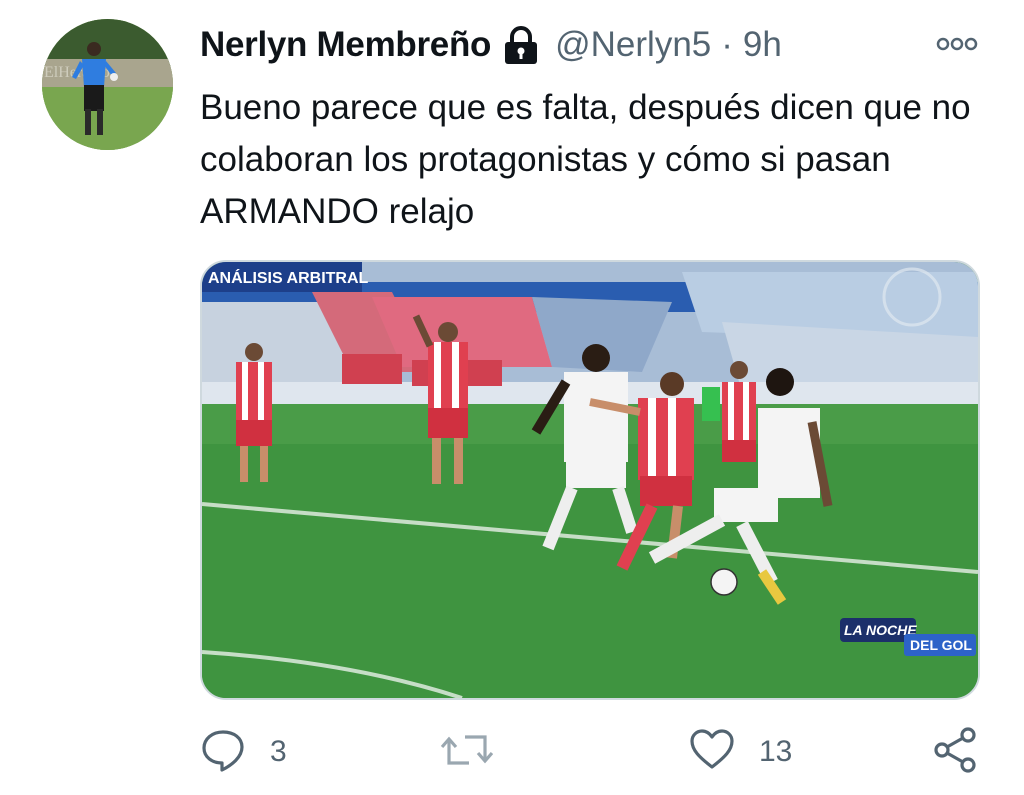 This screenshot has height=795, width=1024. I want to click on timestamp: 9h, so click(762, 45).